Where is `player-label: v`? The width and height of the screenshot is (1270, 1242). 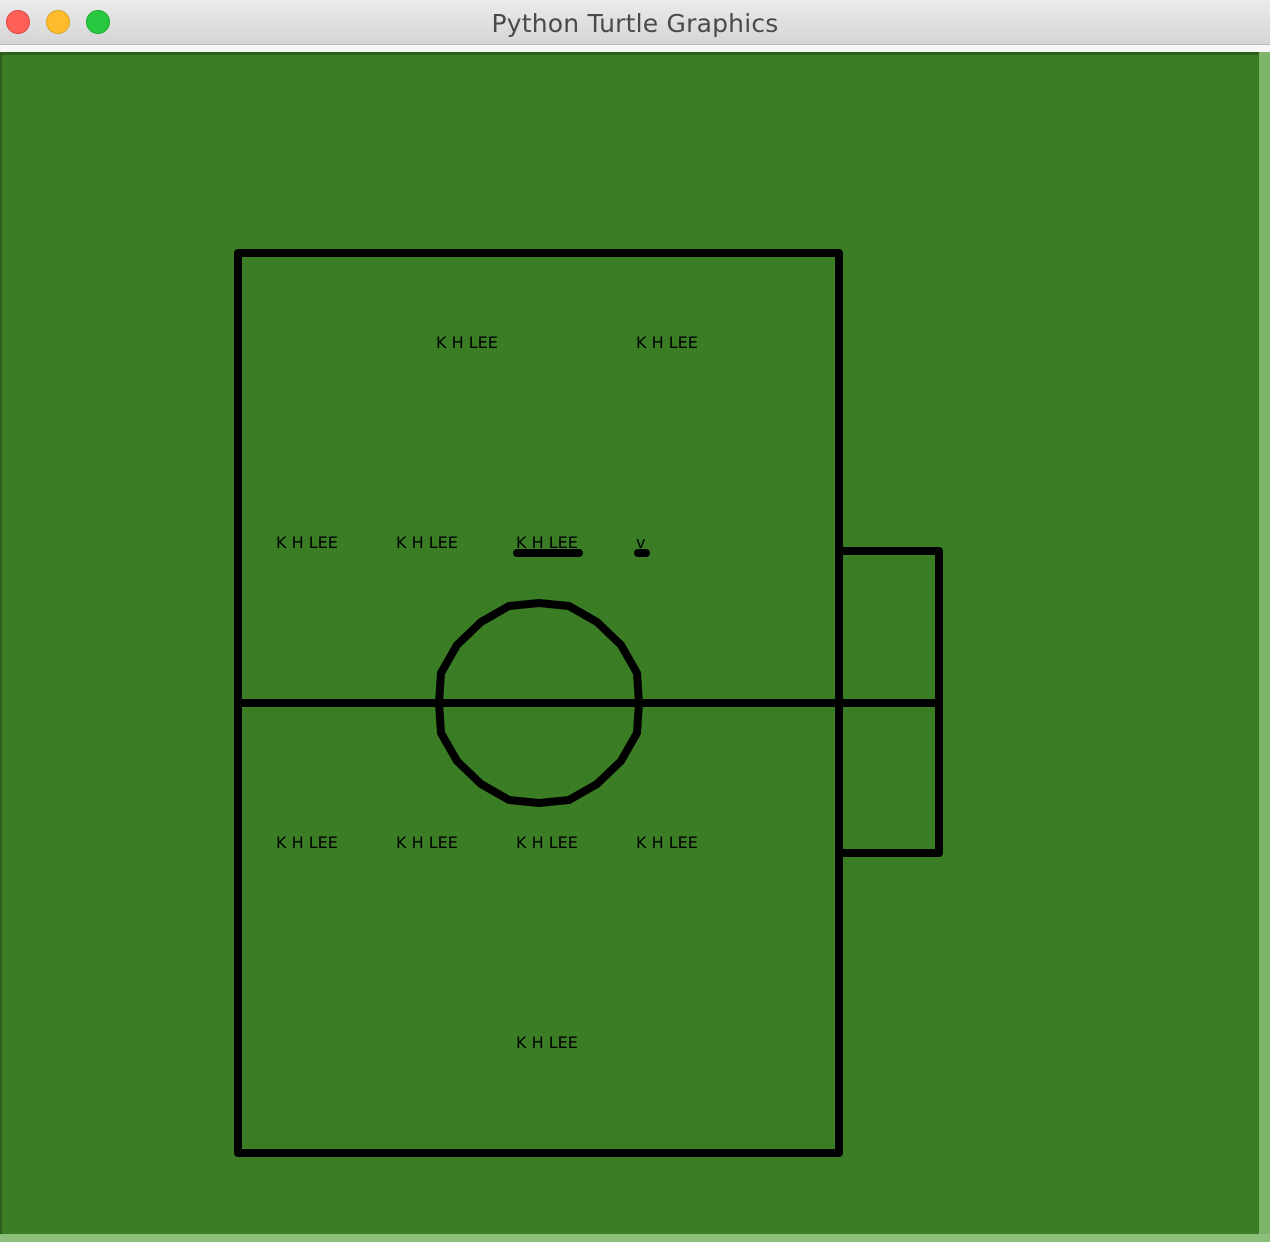
player-label: v is located at coordinates (640, 542).